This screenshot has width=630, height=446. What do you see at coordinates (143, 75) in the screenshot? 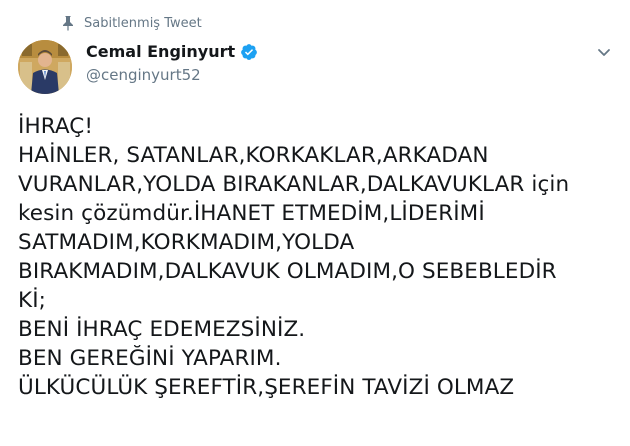
I see `author-handle: @cenginyurt52` at bounding box center [143, 75].